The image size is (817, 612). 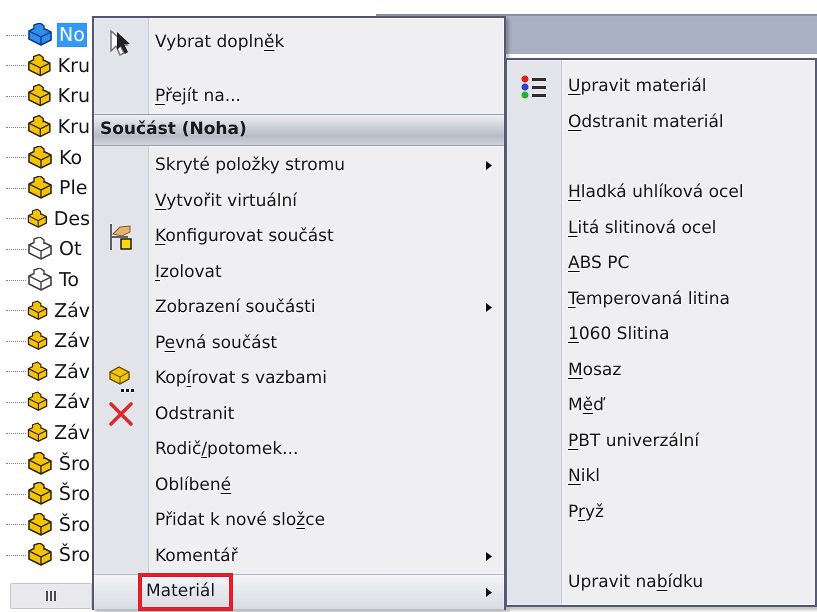 I want to click on menu-item: Komentář, so click(x=193, y=556).